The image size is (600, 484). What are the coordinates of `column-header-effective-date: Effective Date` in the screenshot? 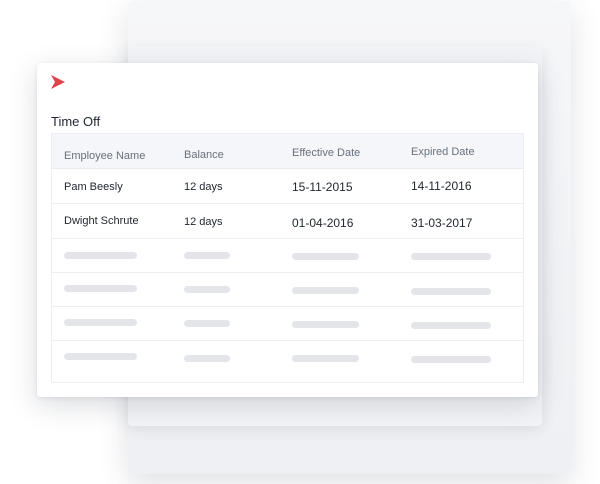 It's located at (326, 153).